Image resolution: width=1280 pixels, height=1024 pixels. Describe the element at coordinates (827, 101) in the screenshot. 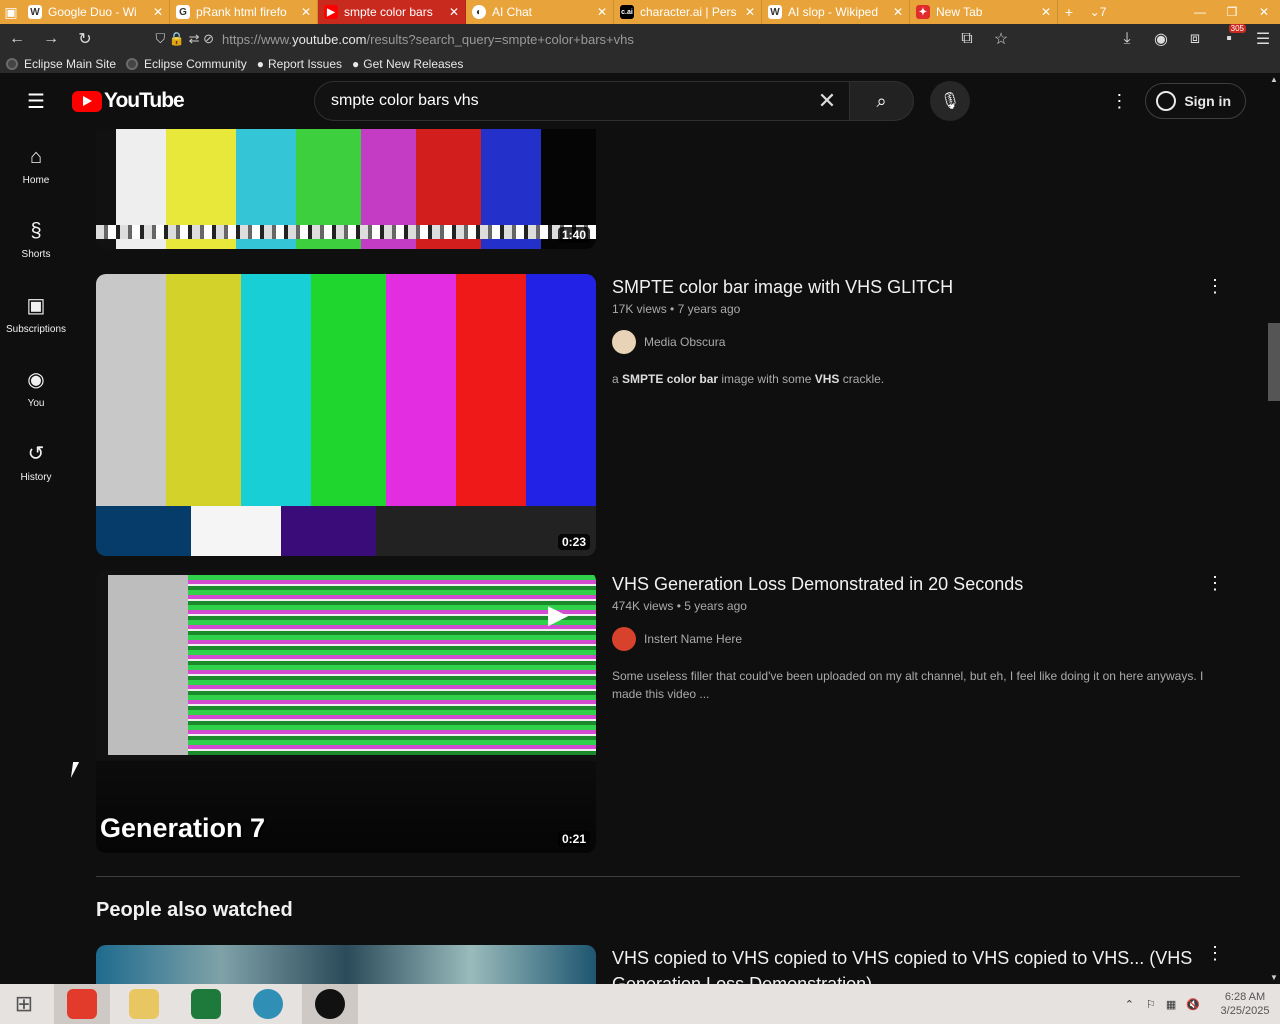

I see `clear-search-icon: ✕` at that location.